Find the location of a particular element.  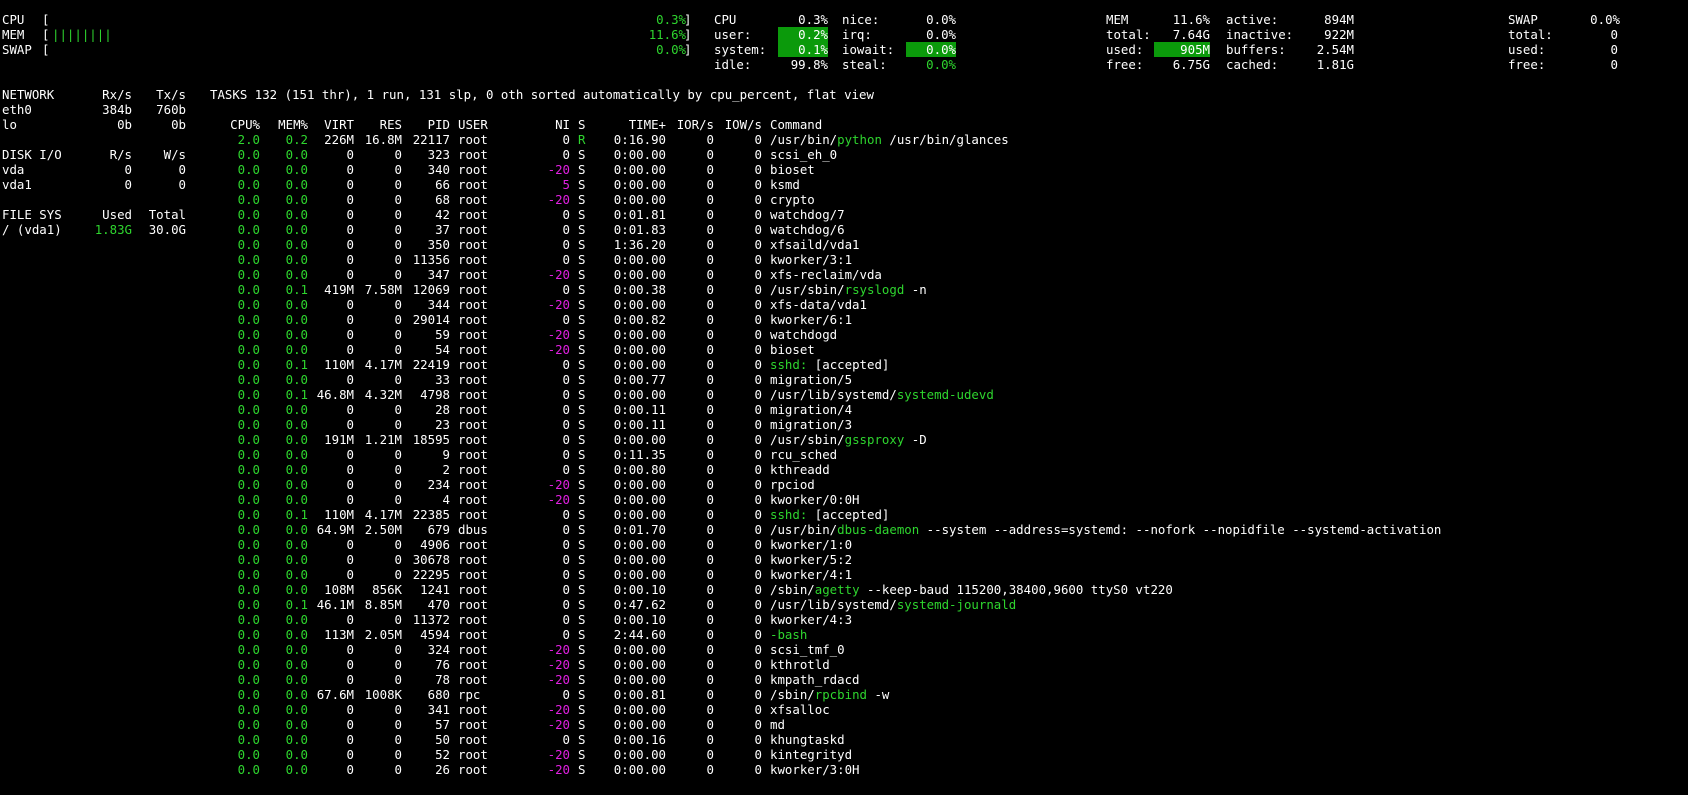

process-row: 0.0 0.0 0 0 50 root 0 S 0:00.16 0 0 khungtaskd is located at coordinates (844, 739).